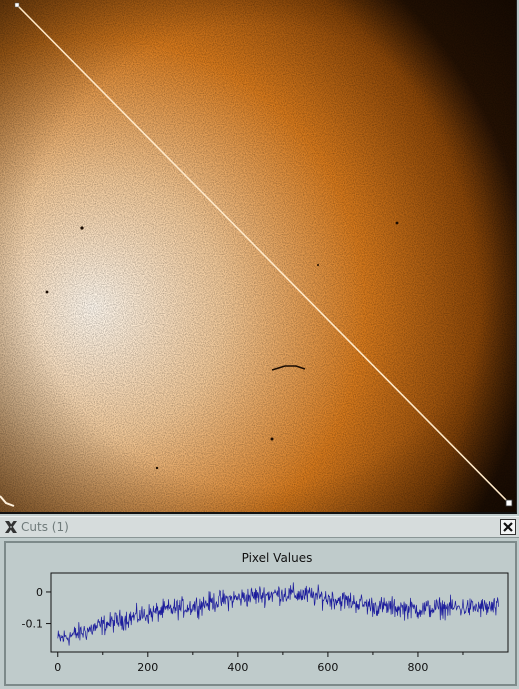 This screenshot has height=689, width=519. I want to click on cuts-titlebar: Cuts (1), so click(259, 527).